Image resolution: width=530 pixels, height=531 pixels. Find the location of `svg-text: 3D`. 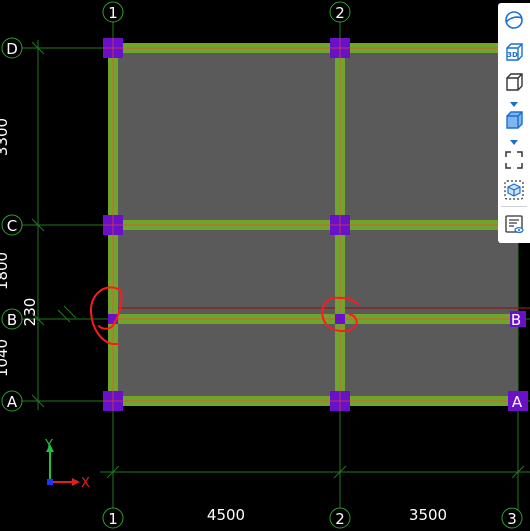

svg-text: 3D is located at coordinates (512, 55).